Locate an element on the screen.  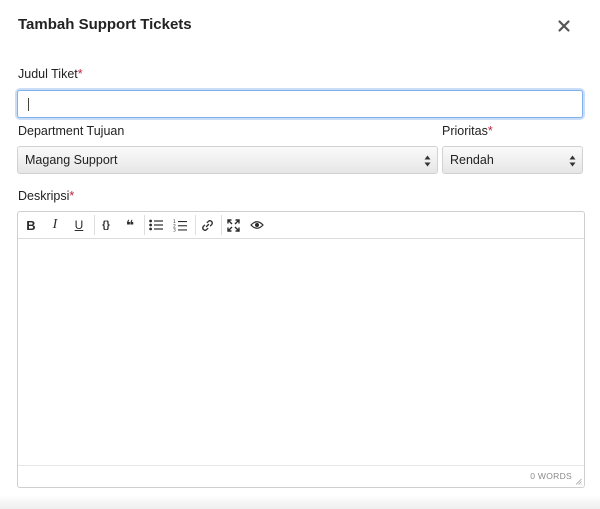
link-icon is located at coordinates (207, 225).